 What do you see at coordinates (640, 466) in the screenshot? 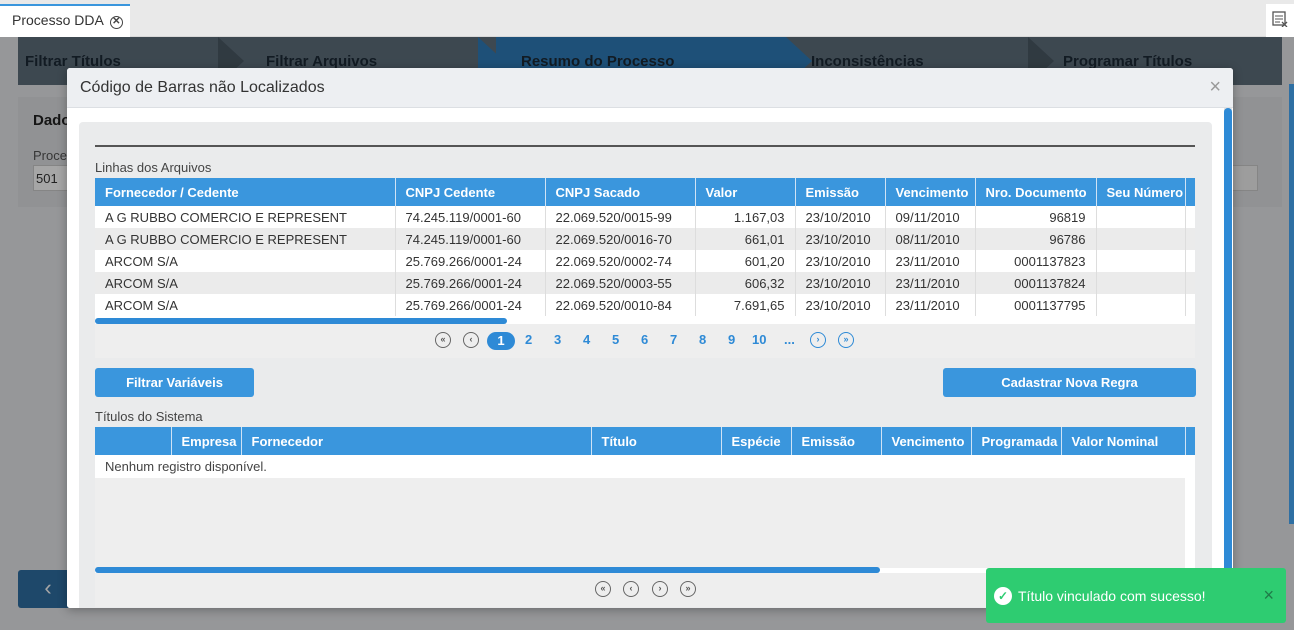
I see `empty-message: Nenhum registro disponível.` at bounding box center [640, 466].